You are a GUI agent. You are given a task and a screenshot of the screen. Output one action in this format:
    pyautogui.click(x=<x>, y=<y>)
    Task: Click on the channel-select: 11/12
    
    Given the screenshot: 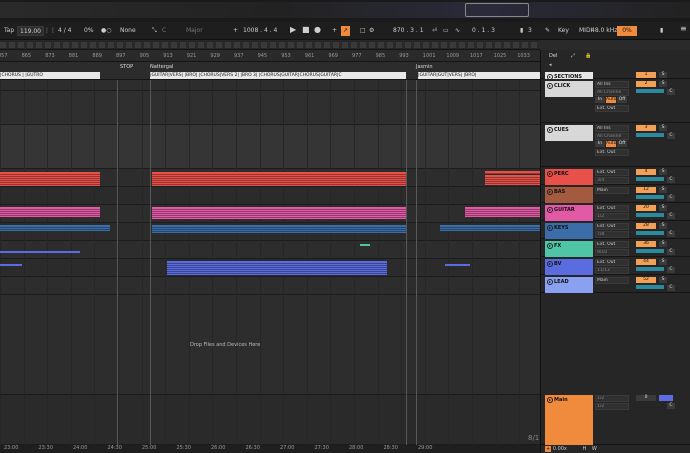 What is the action you would take?
    pyautogui.click(x=612, y=270)
    